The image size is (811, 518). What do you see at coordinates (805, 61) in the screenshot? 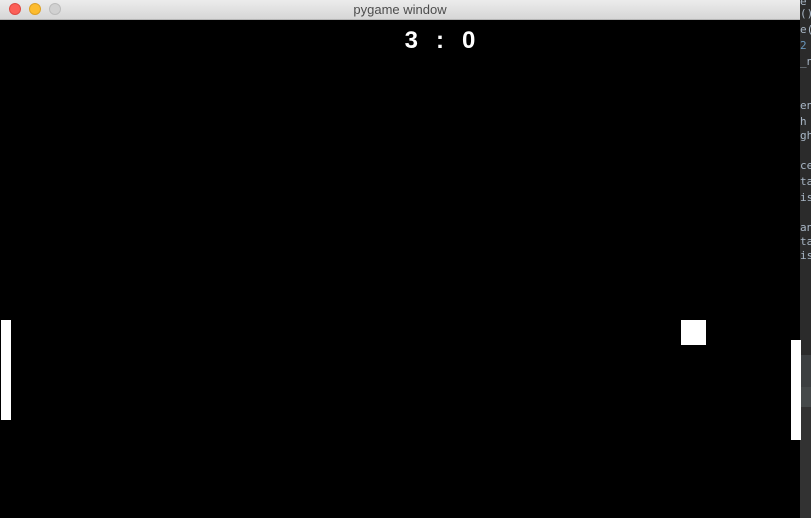
I see `code-line: _n` at bounding box center [805, 61].